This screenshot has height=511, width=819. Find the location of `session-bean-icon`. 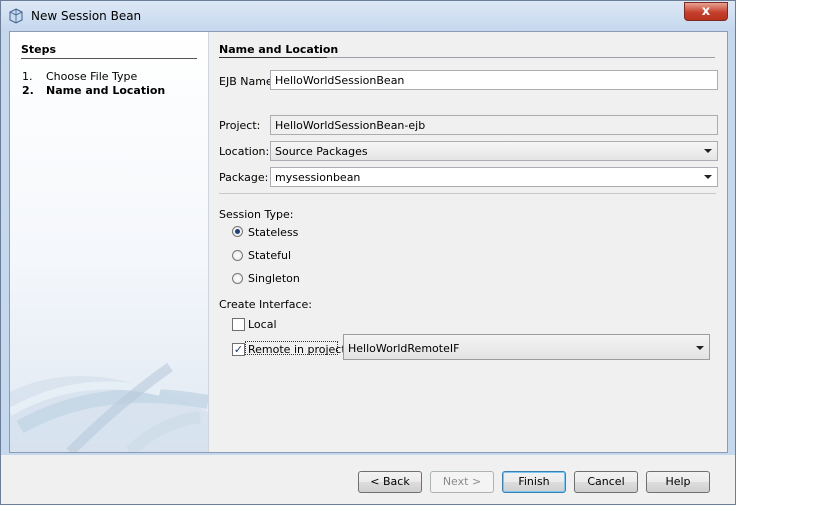

session-bean-icon is located at coordinates (16, 16).